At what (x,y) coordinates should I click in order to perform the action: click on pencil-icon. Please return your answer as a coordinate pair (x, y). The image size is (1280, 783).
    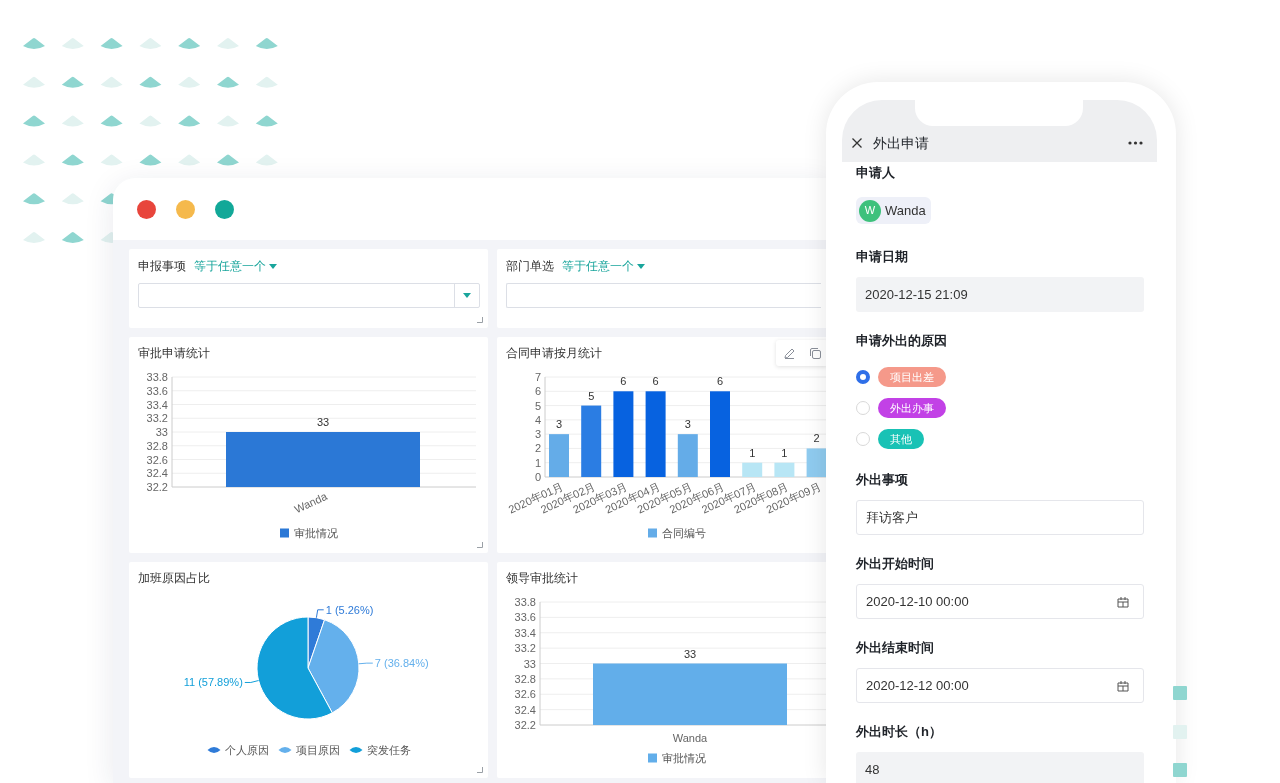
    Looking at the image, I should click on (789, 353).